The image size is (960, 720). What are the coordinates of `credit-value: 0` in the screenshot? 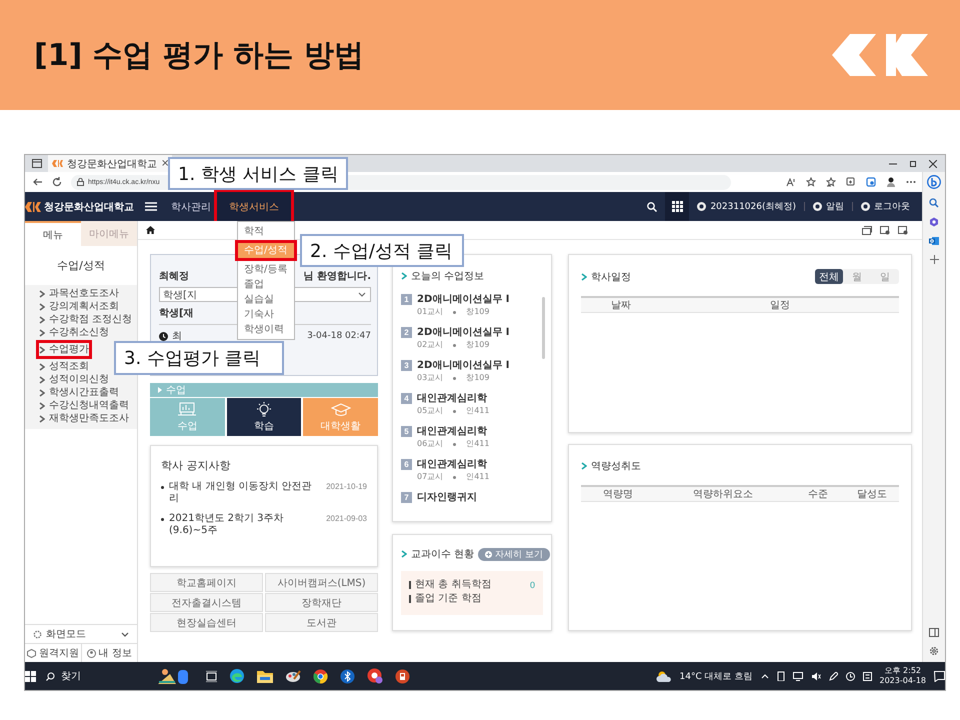 It's located at (532, 585).